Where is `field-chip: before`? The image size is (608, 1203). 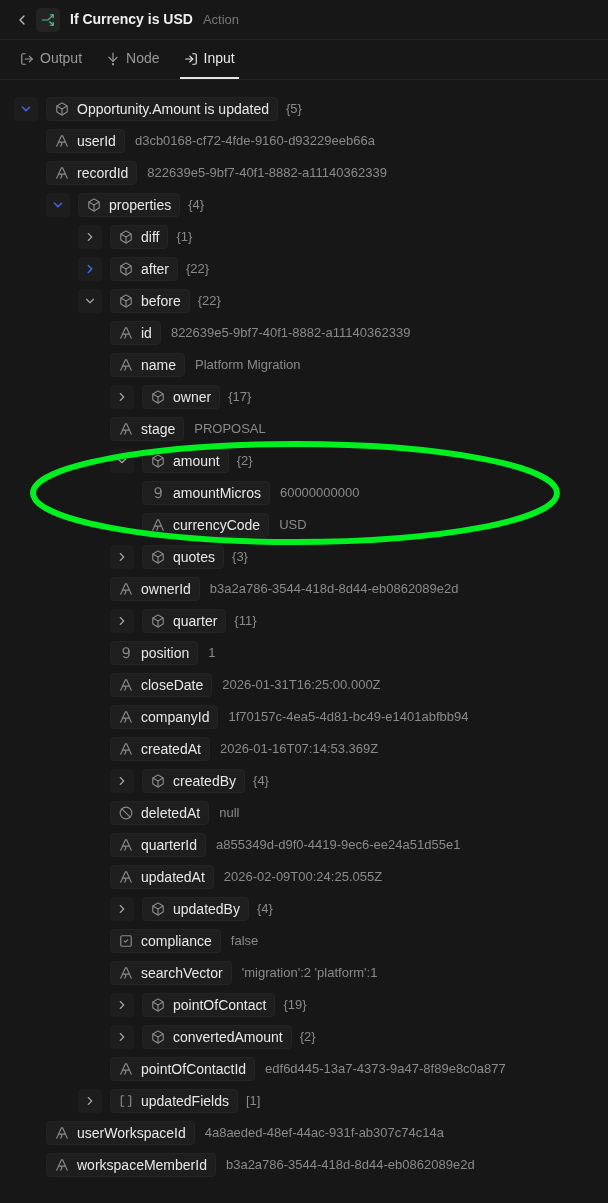 field-chip: before is located at coordinates (150, 301).